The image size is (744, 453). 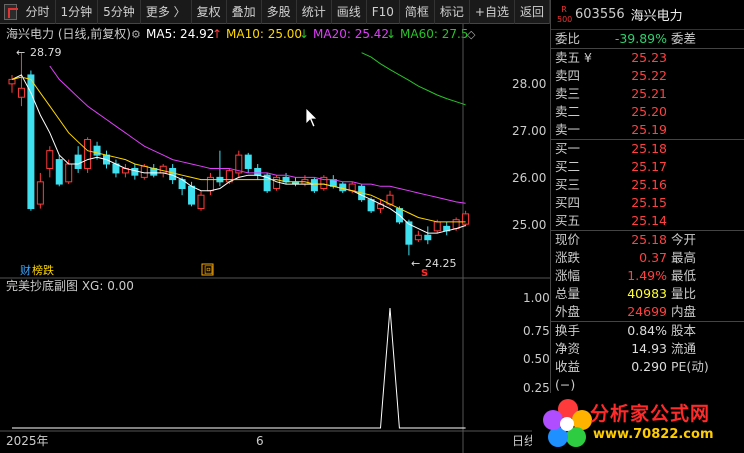 I want to click on stat-right-label: PE(动), so click(x=690, y=366).